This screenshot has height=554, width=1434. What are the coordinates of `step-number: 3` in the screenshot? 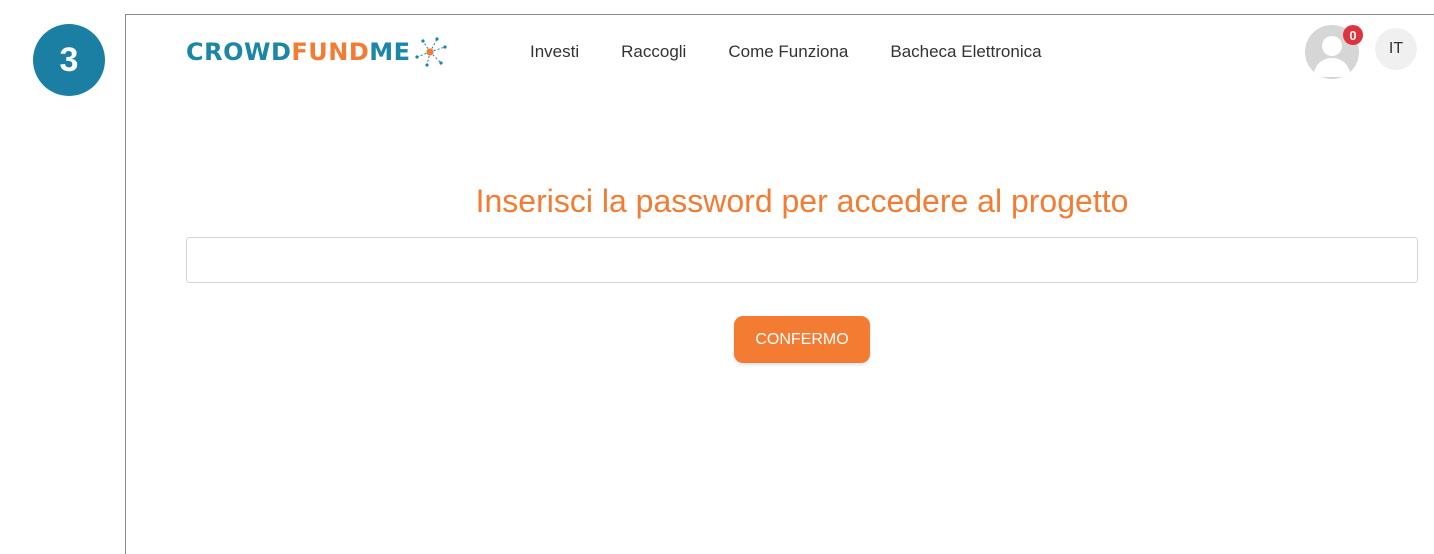 It's located at (69, 59).